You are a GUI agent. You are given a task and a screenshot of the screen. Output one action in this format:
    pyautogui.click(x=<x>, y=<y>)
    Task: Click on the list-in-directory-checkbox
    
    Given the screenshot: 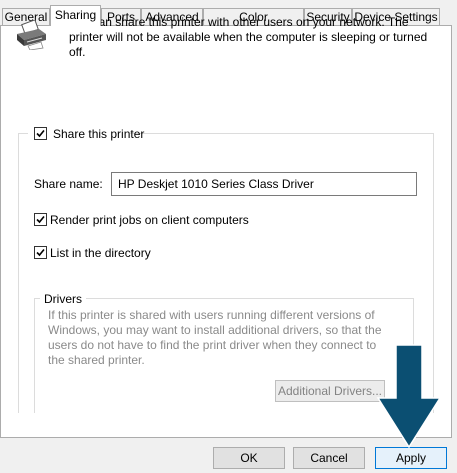 What is the action you would take?
    pyautogui.click(x=40, y=252)
    